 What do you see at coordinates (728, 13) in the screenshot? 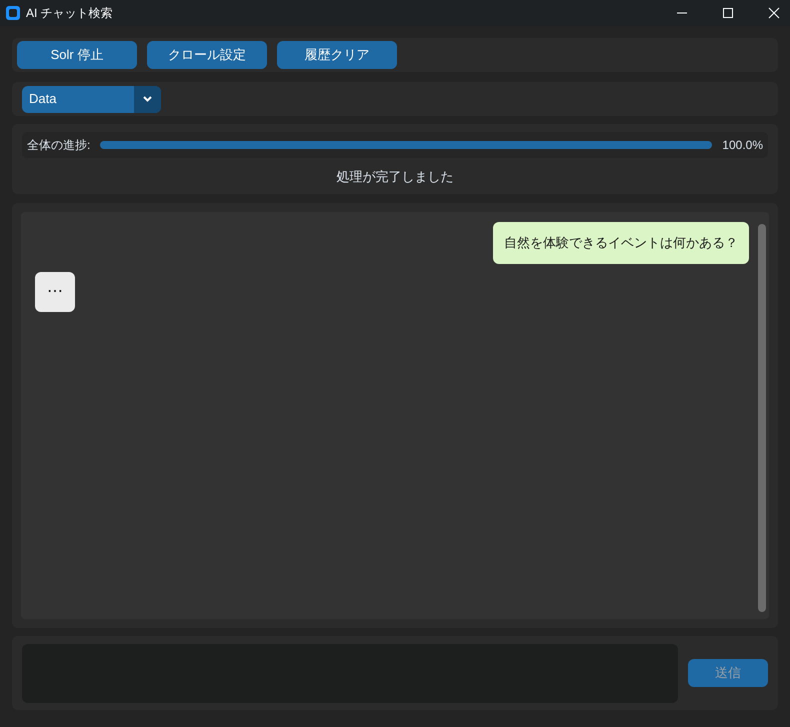
I see `maximize-icon` at bounding box center [728, 13].